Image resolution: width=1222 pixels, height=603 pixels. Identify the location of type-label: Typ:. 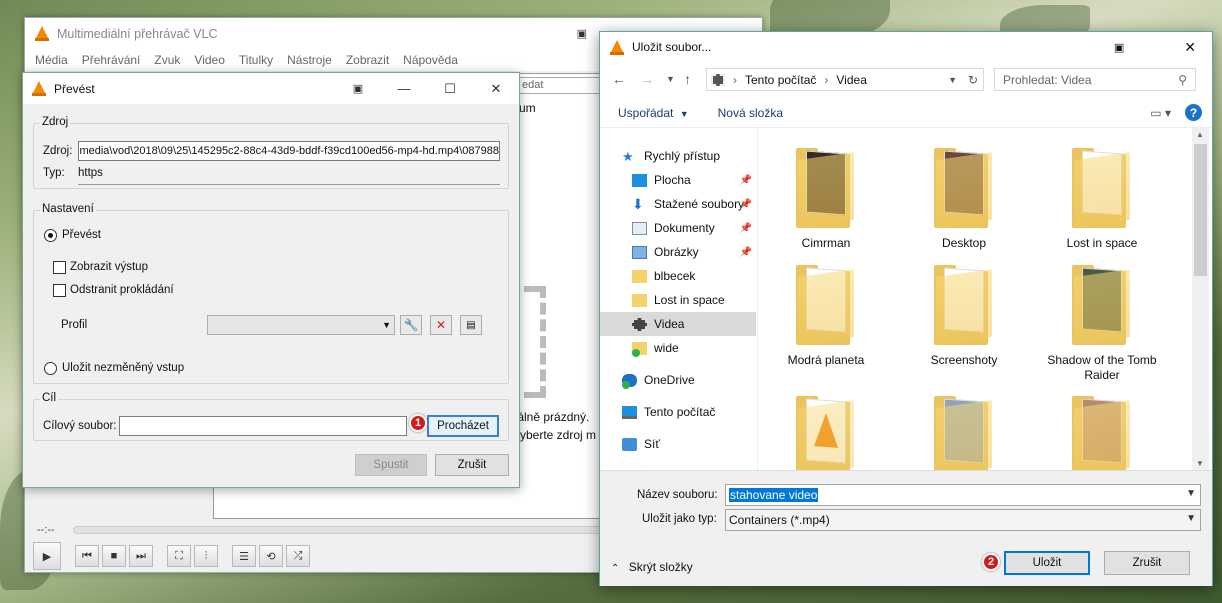
(54, 173).